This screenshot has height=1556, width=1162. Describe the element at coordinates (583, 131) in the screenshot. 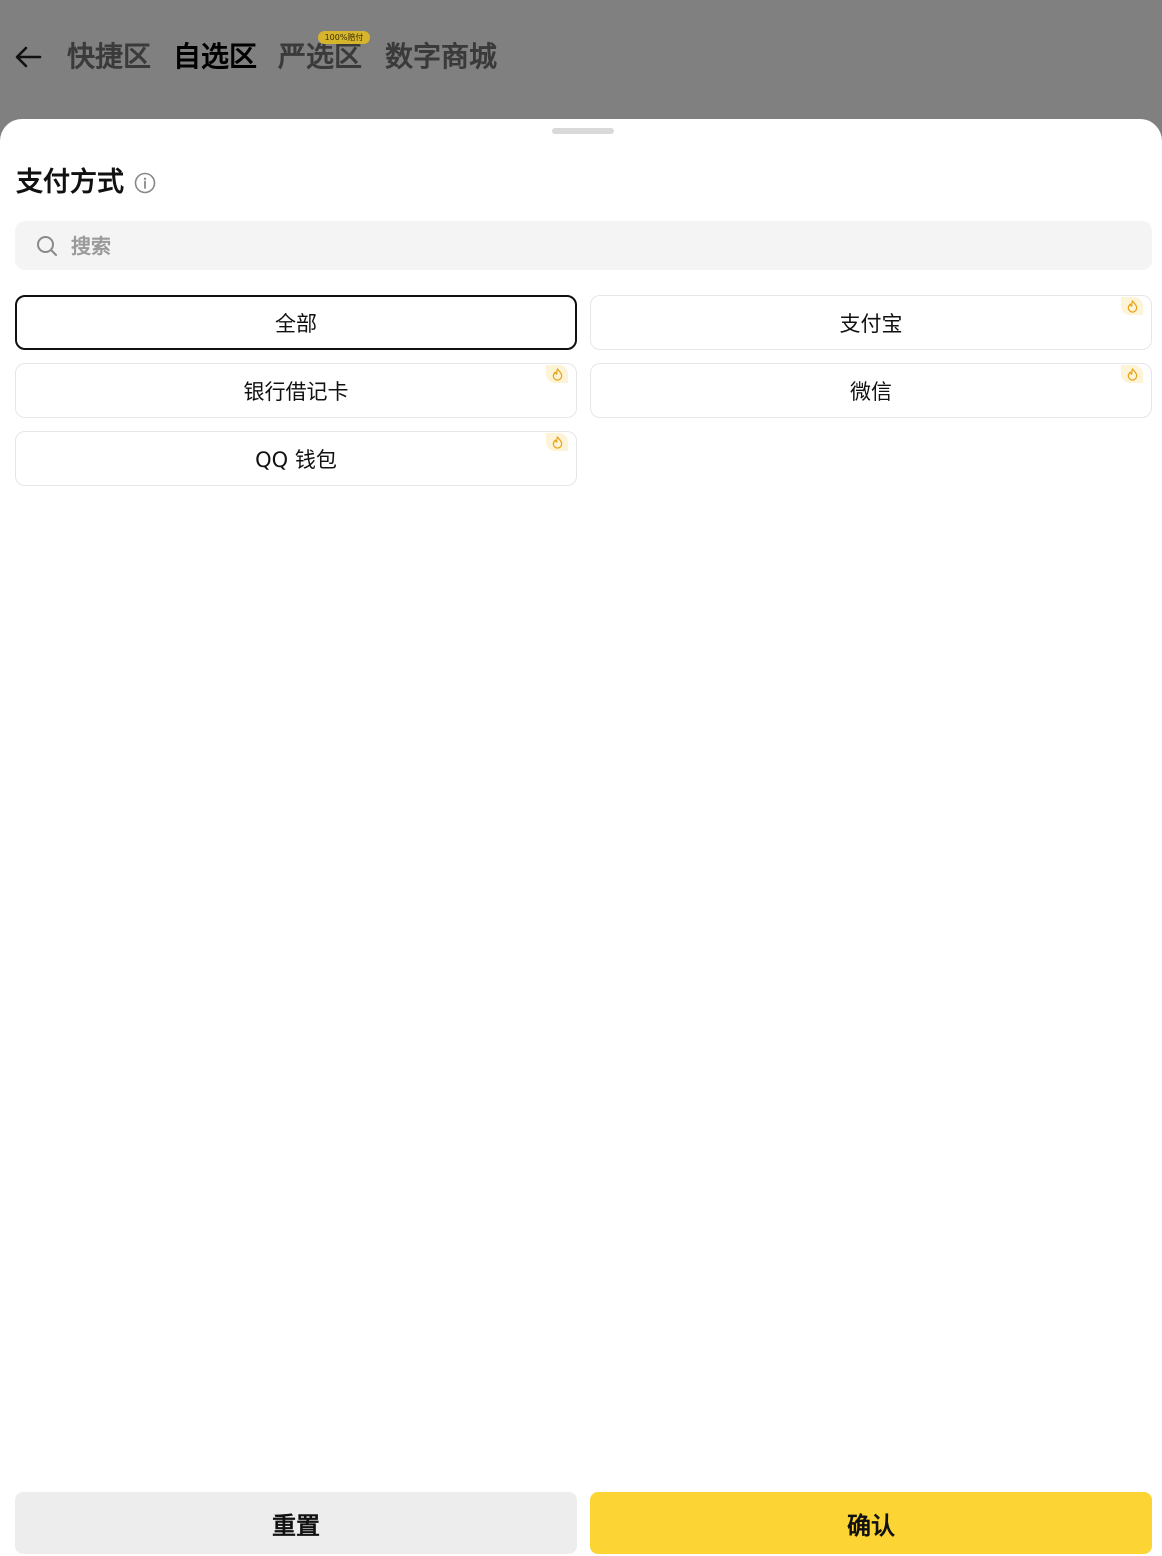

I see `sheet-drag-handle` at that location.